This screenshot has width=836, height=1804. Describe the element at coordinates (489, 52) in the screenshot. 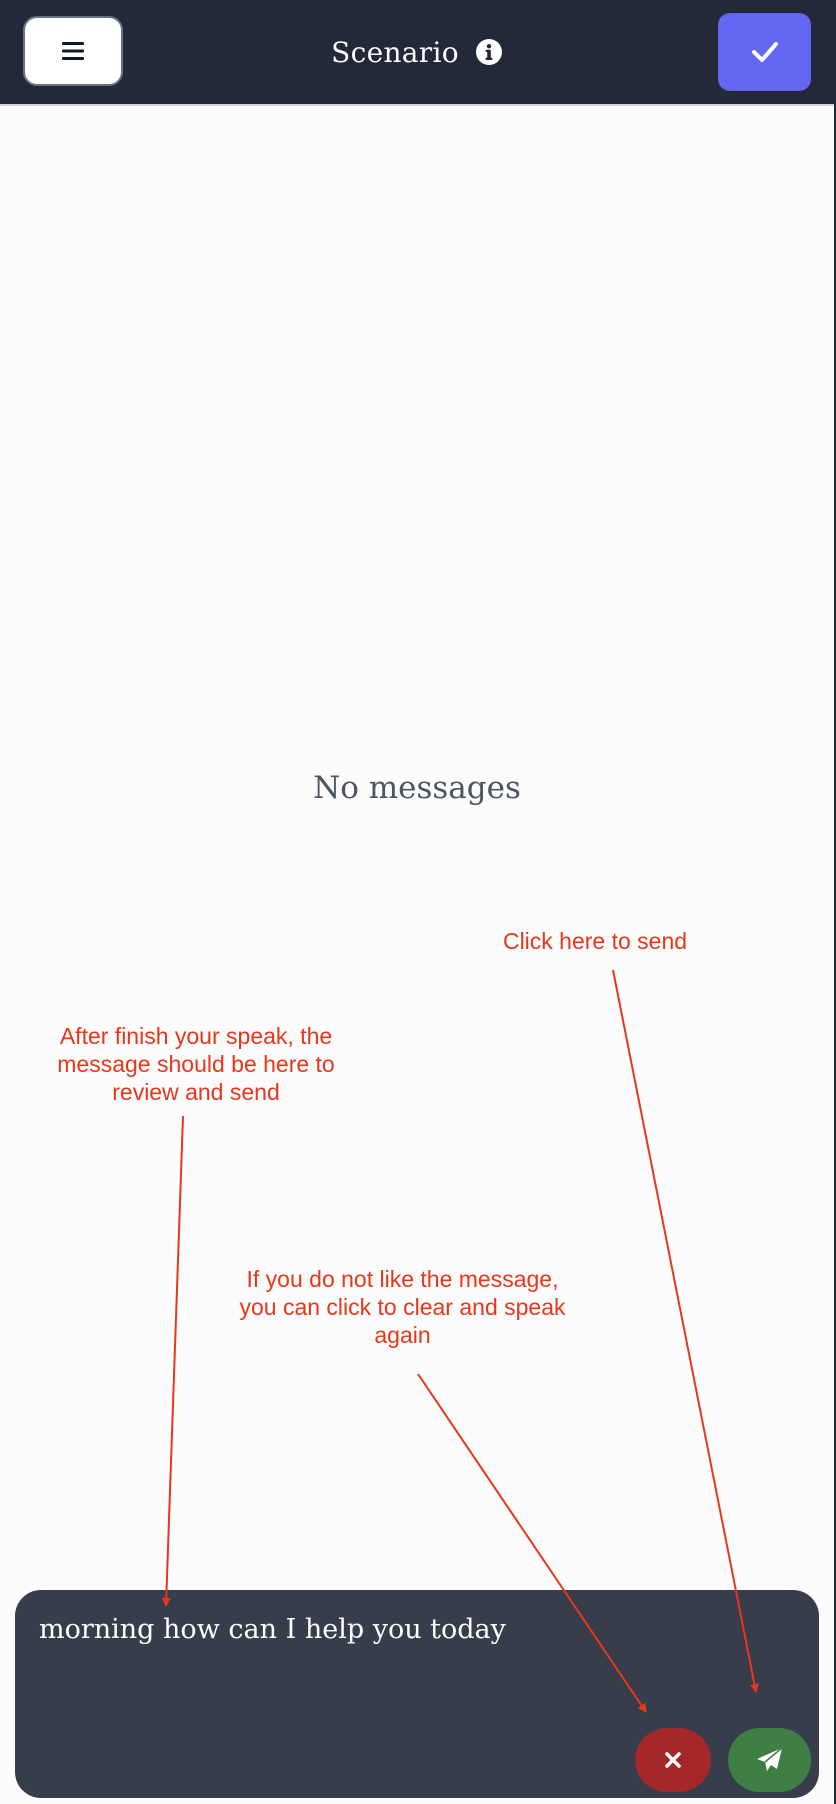

I see `info-circle-icon` at that location.